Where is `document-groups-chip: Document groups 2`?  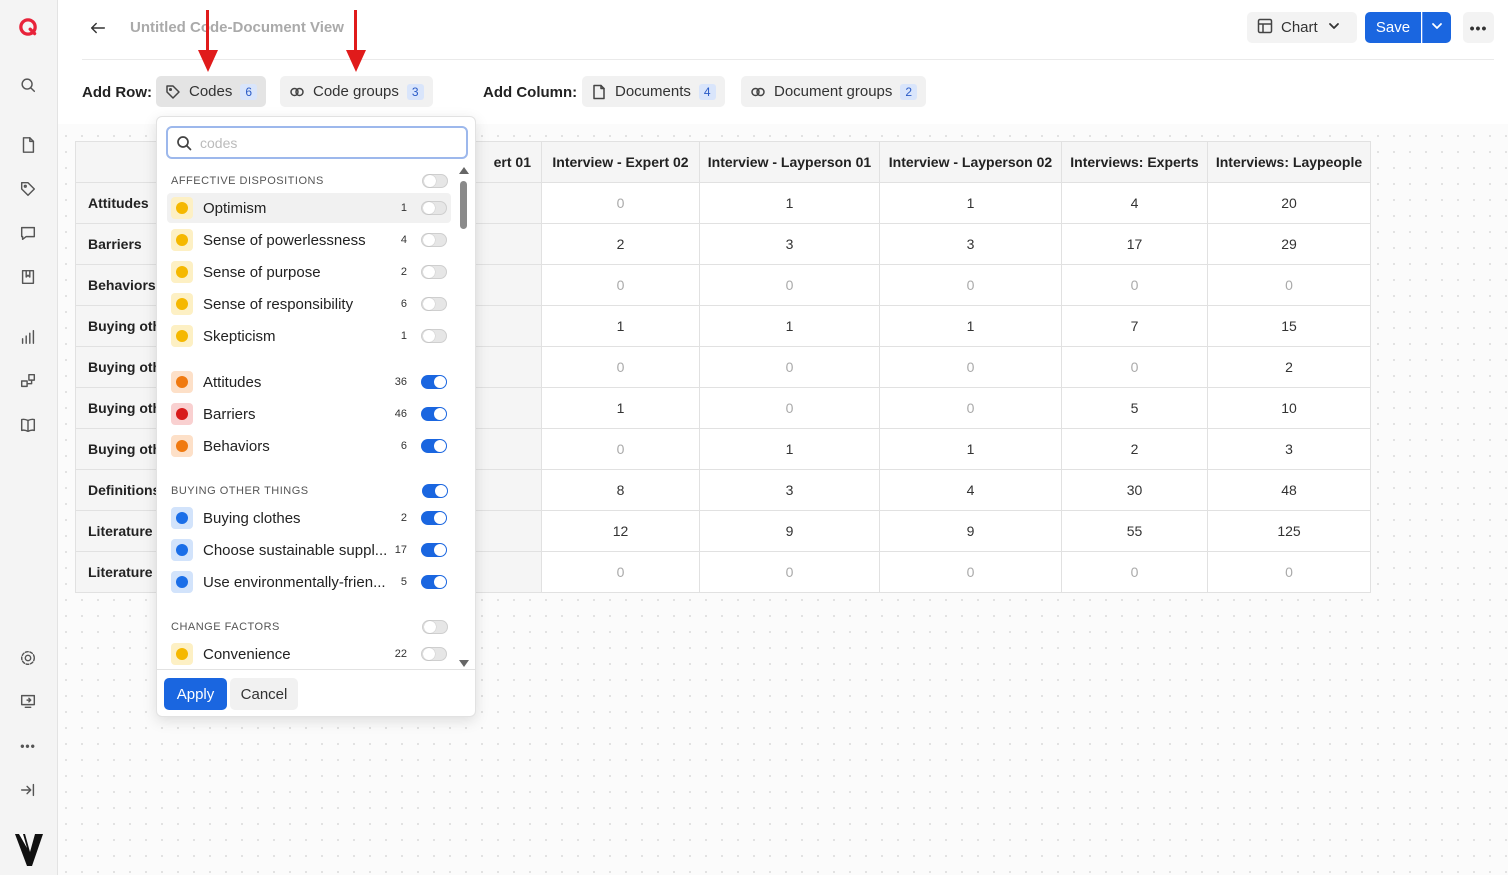 document-groups-chip: Document groups 2 is located at coordinates (834, 91).